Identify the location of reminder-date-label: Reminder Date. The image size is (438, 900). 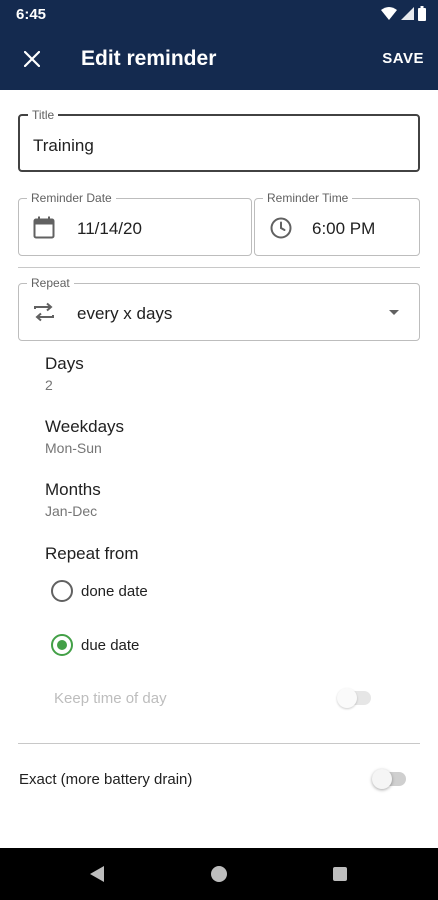
(71, 198).